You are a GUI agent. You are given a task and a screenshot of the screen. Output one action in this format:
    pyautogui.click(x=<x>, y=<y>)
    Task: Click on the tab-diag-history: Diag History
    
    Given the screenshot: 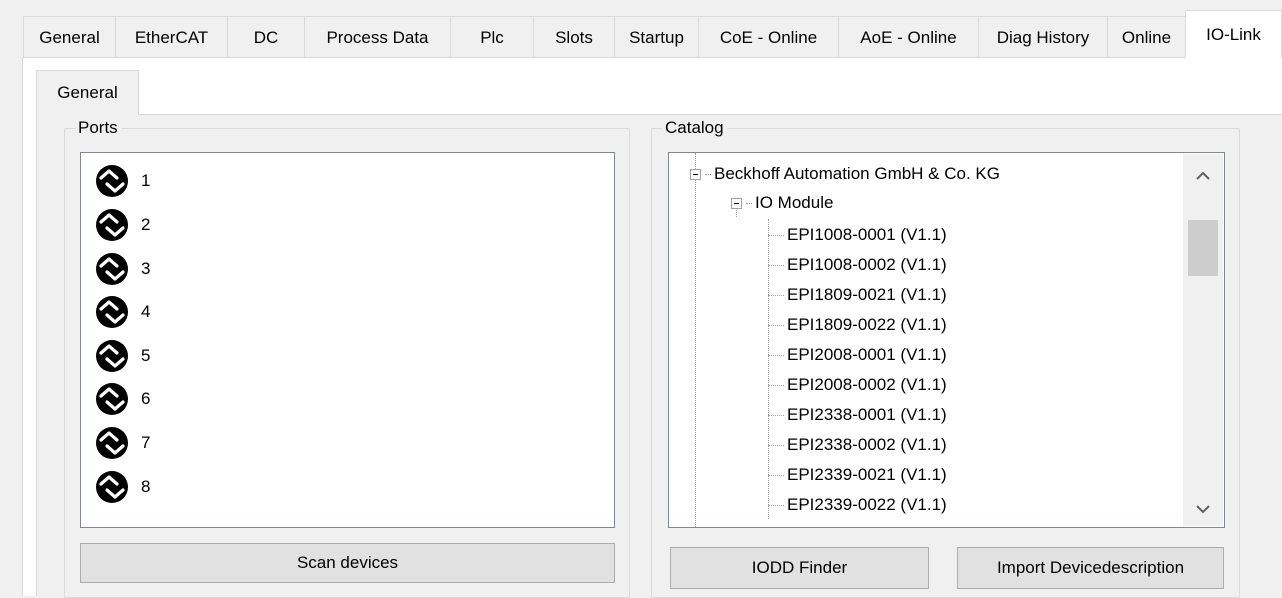 What is the action you would take?
    pyautogui.click(x=1043, y=37)
    